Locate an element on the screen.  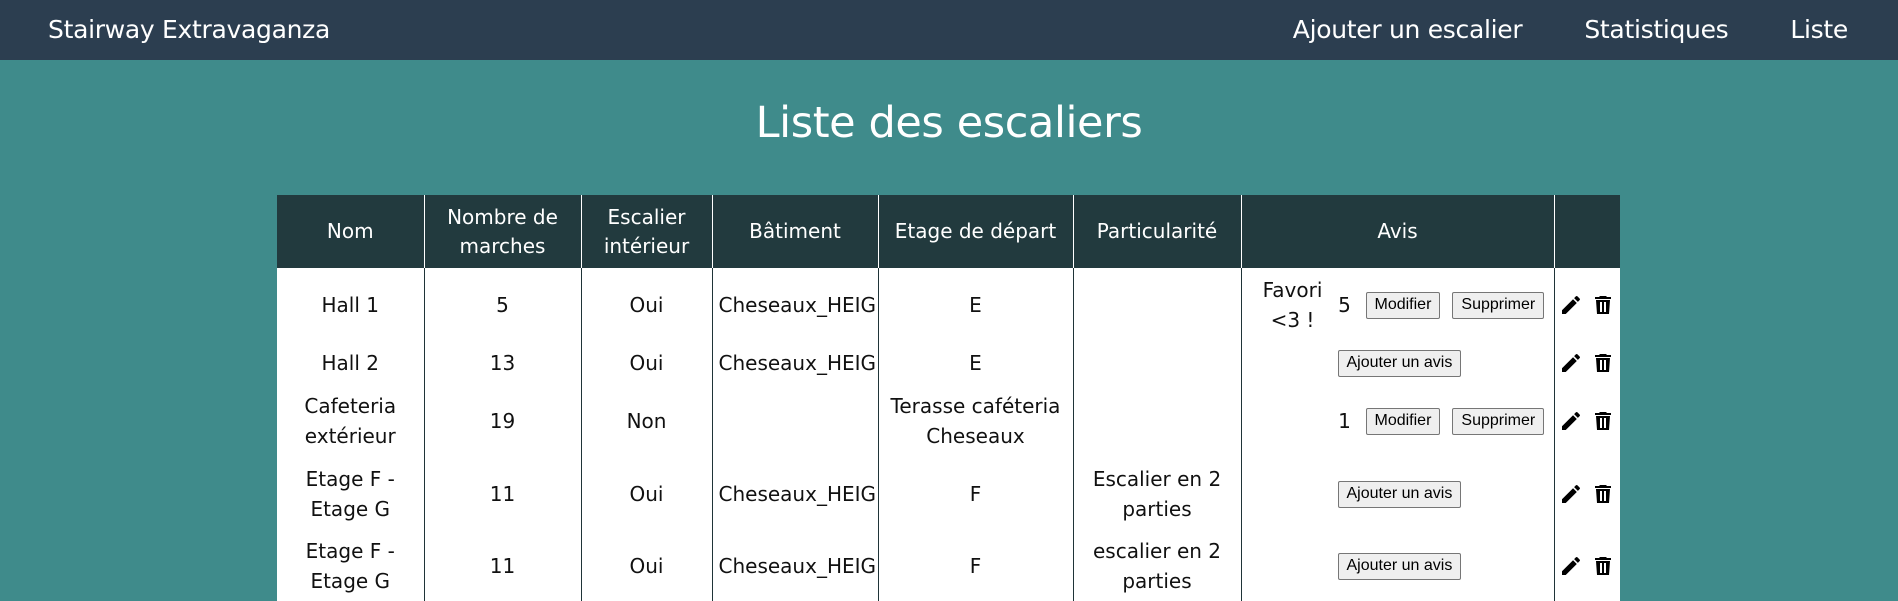
cell-avis: 1 Modifier Supprimer is located at coordinates (1398, 421).